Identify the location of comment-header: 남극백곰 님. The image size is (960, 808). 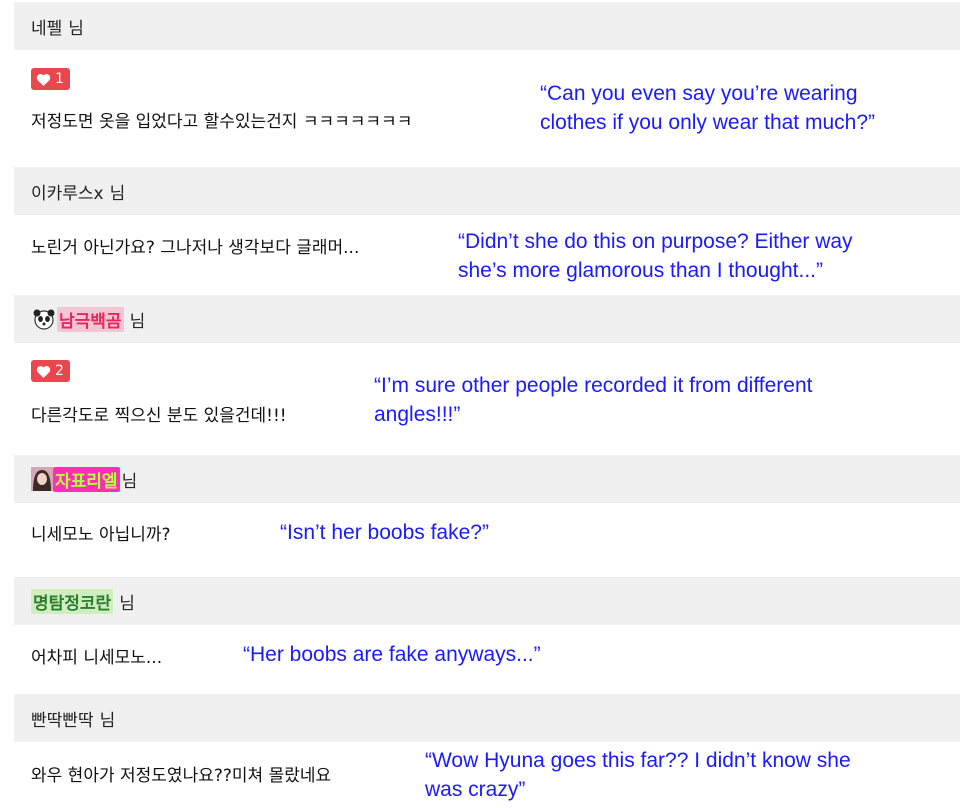
(487, 319).